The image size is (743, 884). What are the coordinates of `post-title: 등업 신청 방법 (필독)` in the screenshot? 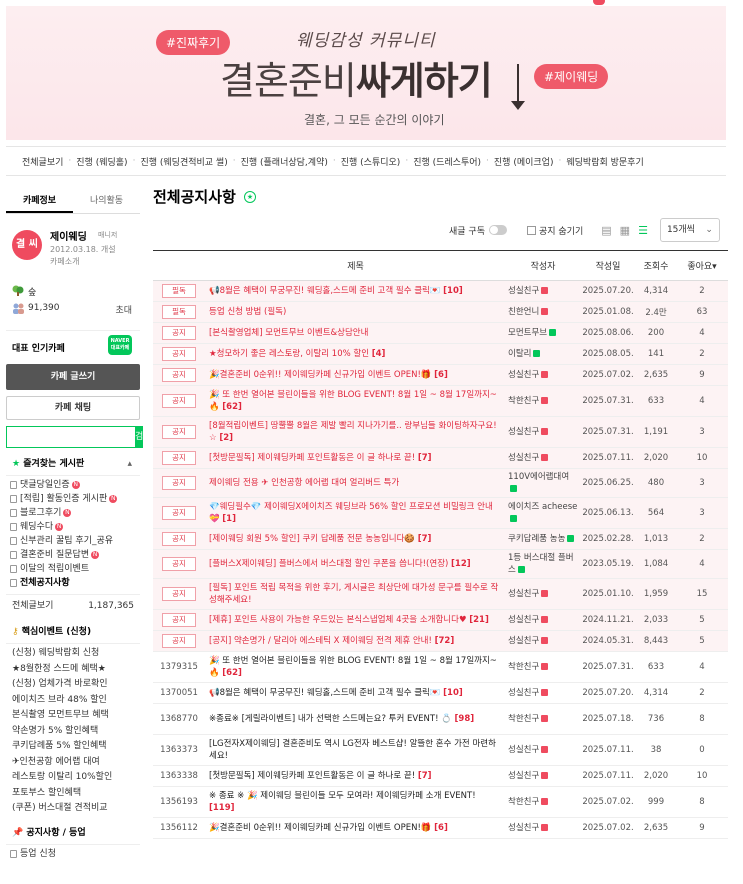 It's located at (247, 312).